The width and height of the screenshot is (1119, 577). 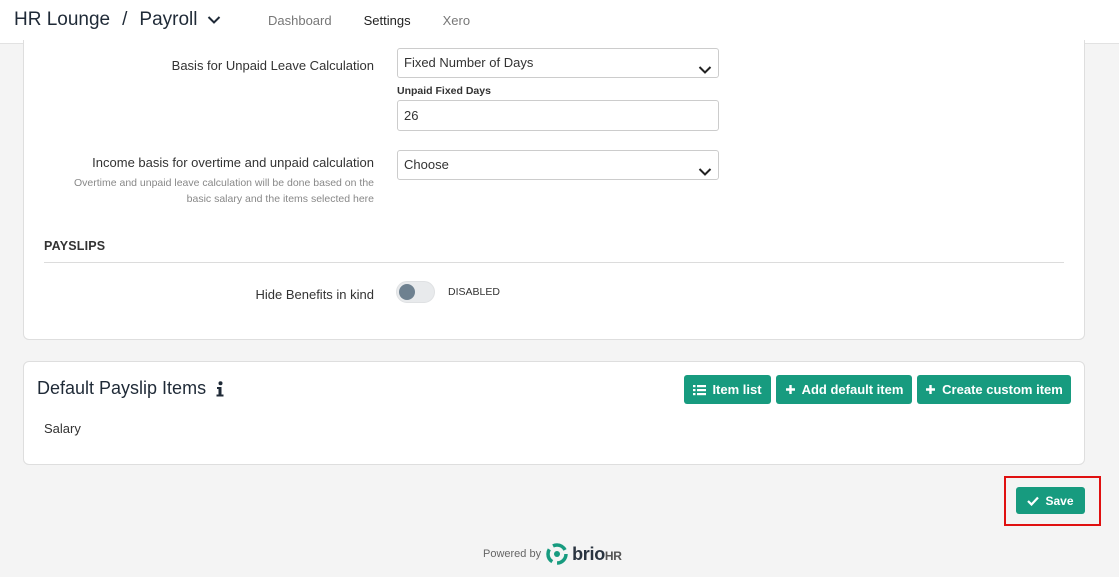 I want to click on briohr-logo-icon, so click(x=557, y=554).